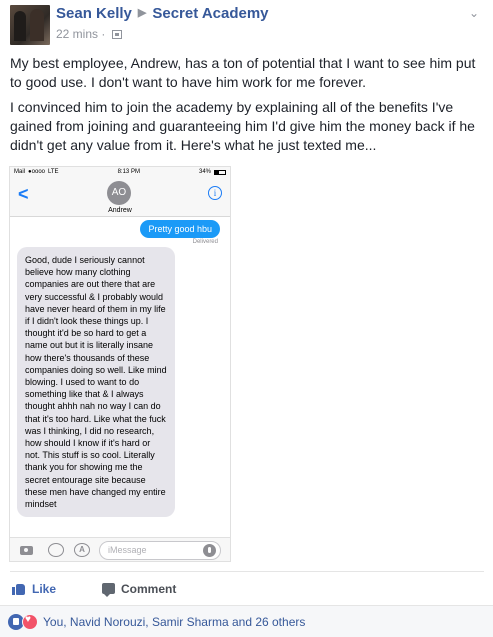 The width and height of the screenshot is (493, 637). I want to click on comment-button: Comment, so click(139, 589).